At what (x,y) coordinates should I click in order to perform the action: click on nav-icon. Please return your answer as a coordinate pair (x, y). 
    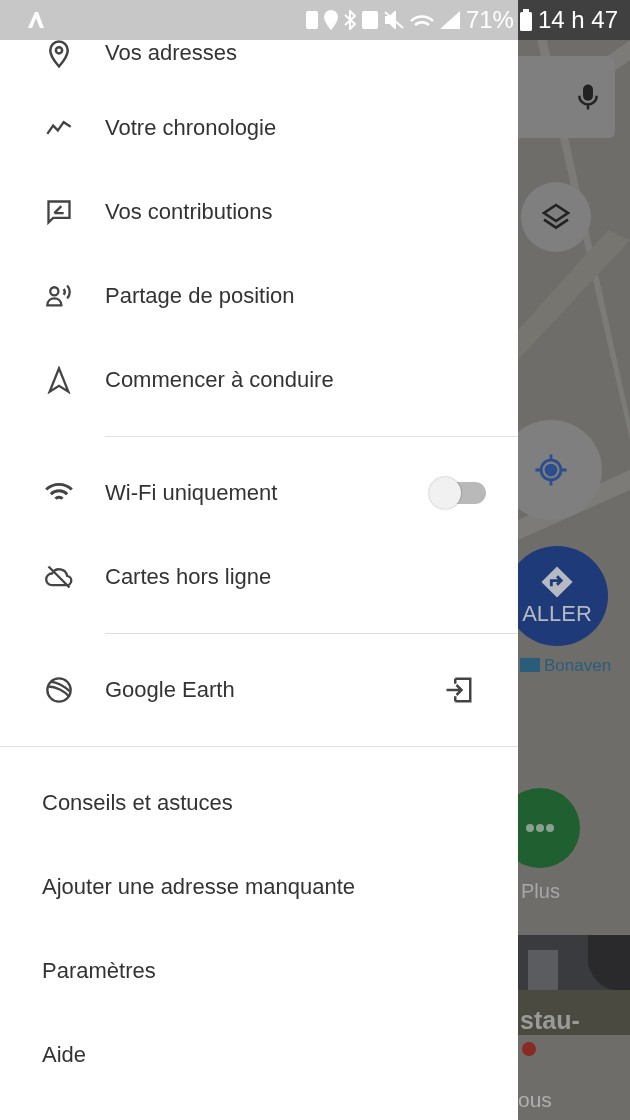
    Looking at the image, I should click on (59, 380).